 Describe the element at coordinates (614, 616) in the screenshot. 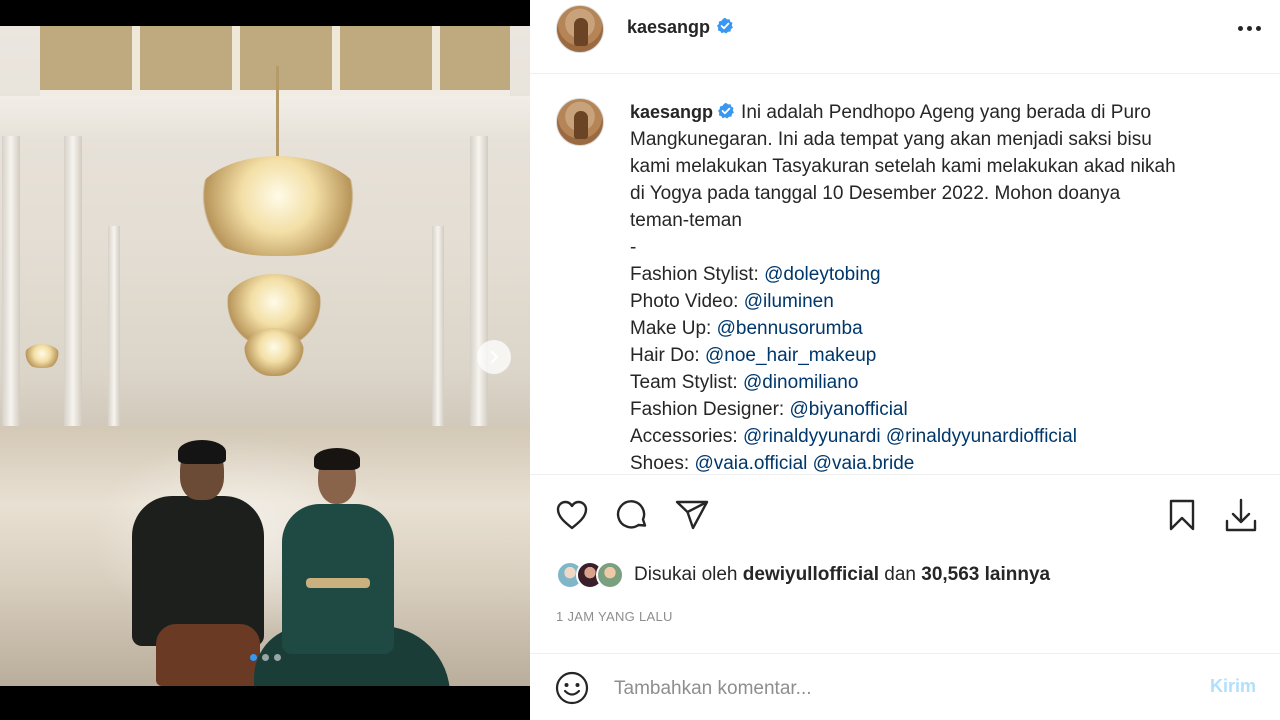

I see `post-timestamp: 1 JAM YANG LALU` at that location.